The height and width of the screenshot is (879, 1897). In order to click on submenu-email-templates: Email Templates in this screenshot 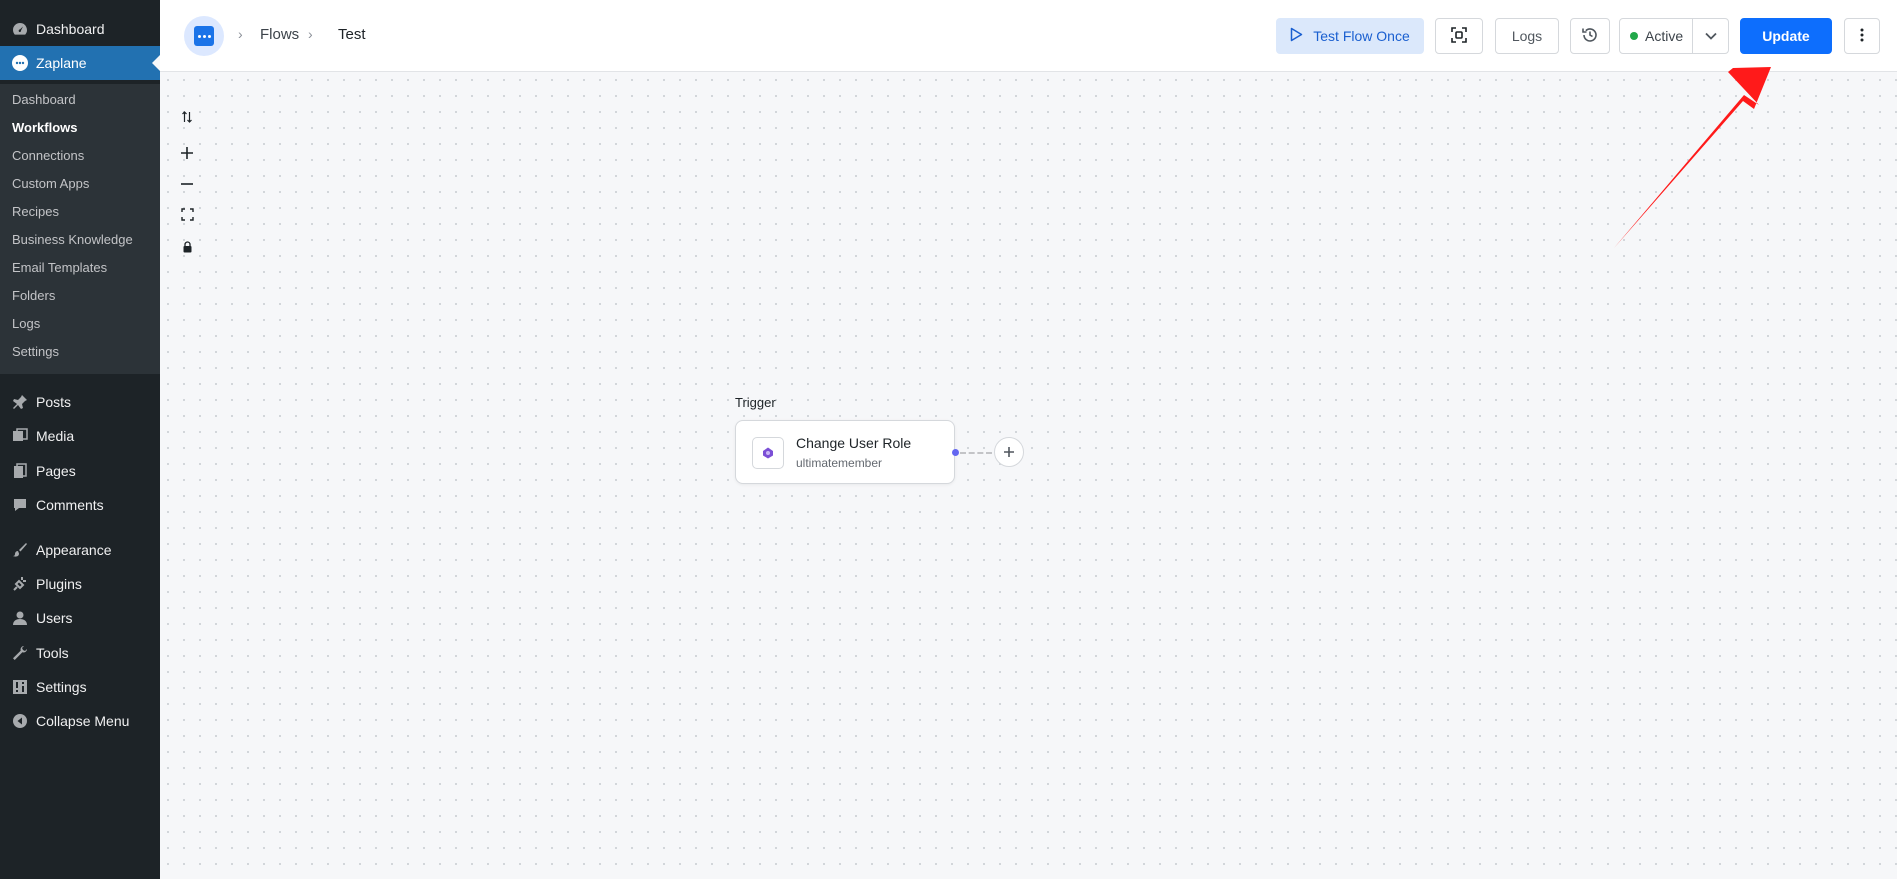, I will do `click(59, 268)`.